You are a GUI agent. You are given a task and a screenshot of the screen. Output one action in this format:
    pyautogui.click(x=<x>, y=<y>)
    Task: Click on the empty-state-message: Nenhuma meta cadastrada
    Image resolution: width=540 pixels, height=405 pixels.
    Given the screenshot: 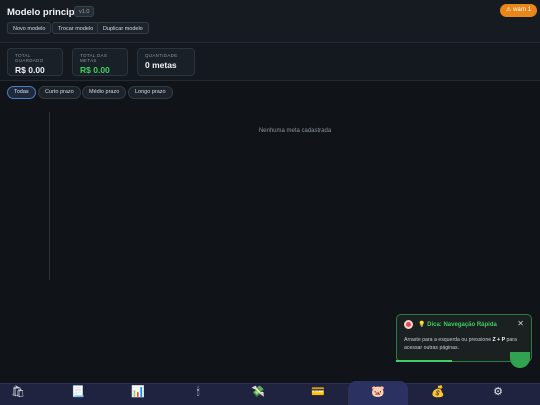 What is the action you would take?
    pyautogui.click(x=295, y=131)
    